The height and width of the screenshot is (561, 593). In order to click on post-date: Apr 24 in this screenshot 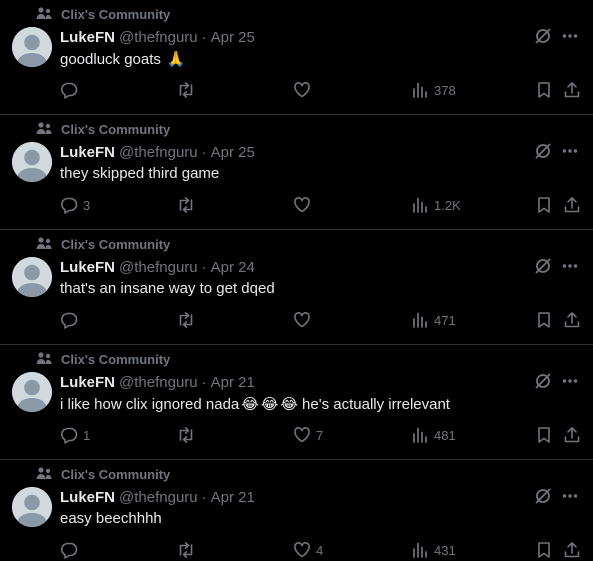, I will do `click(233, 267)`.